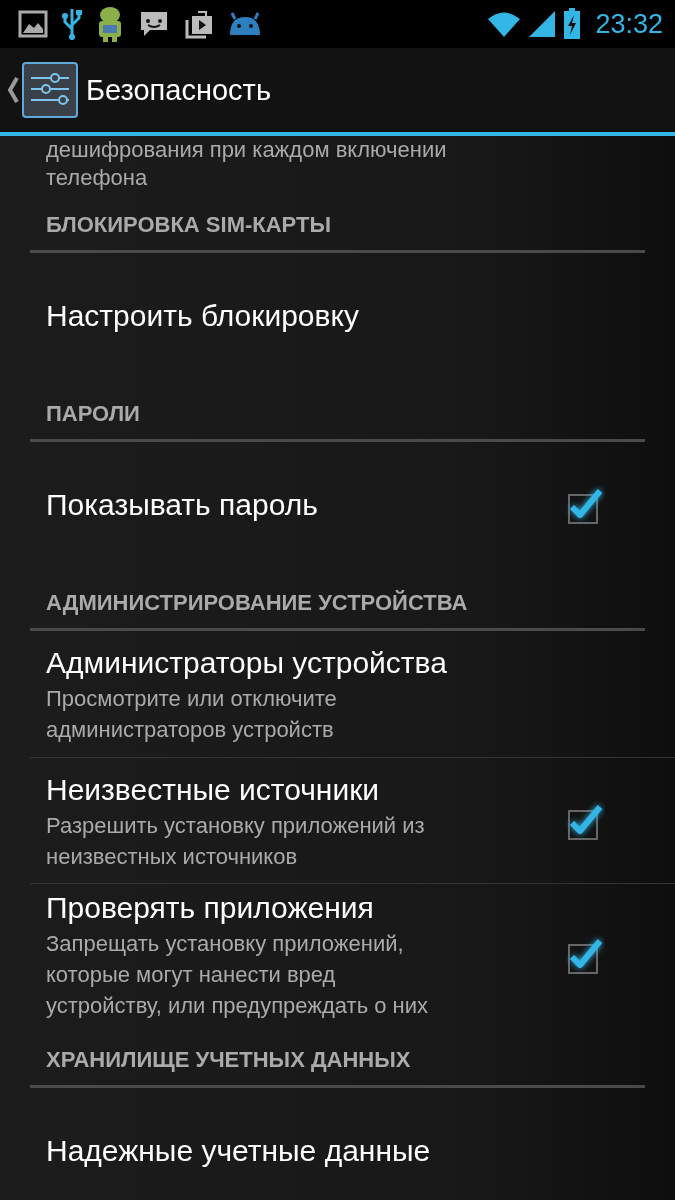 The width and height of the screenshot is (675, 1200). Describe the element at coordinates (110, 24) in the screenshot. I see `robot-icon` at that location.